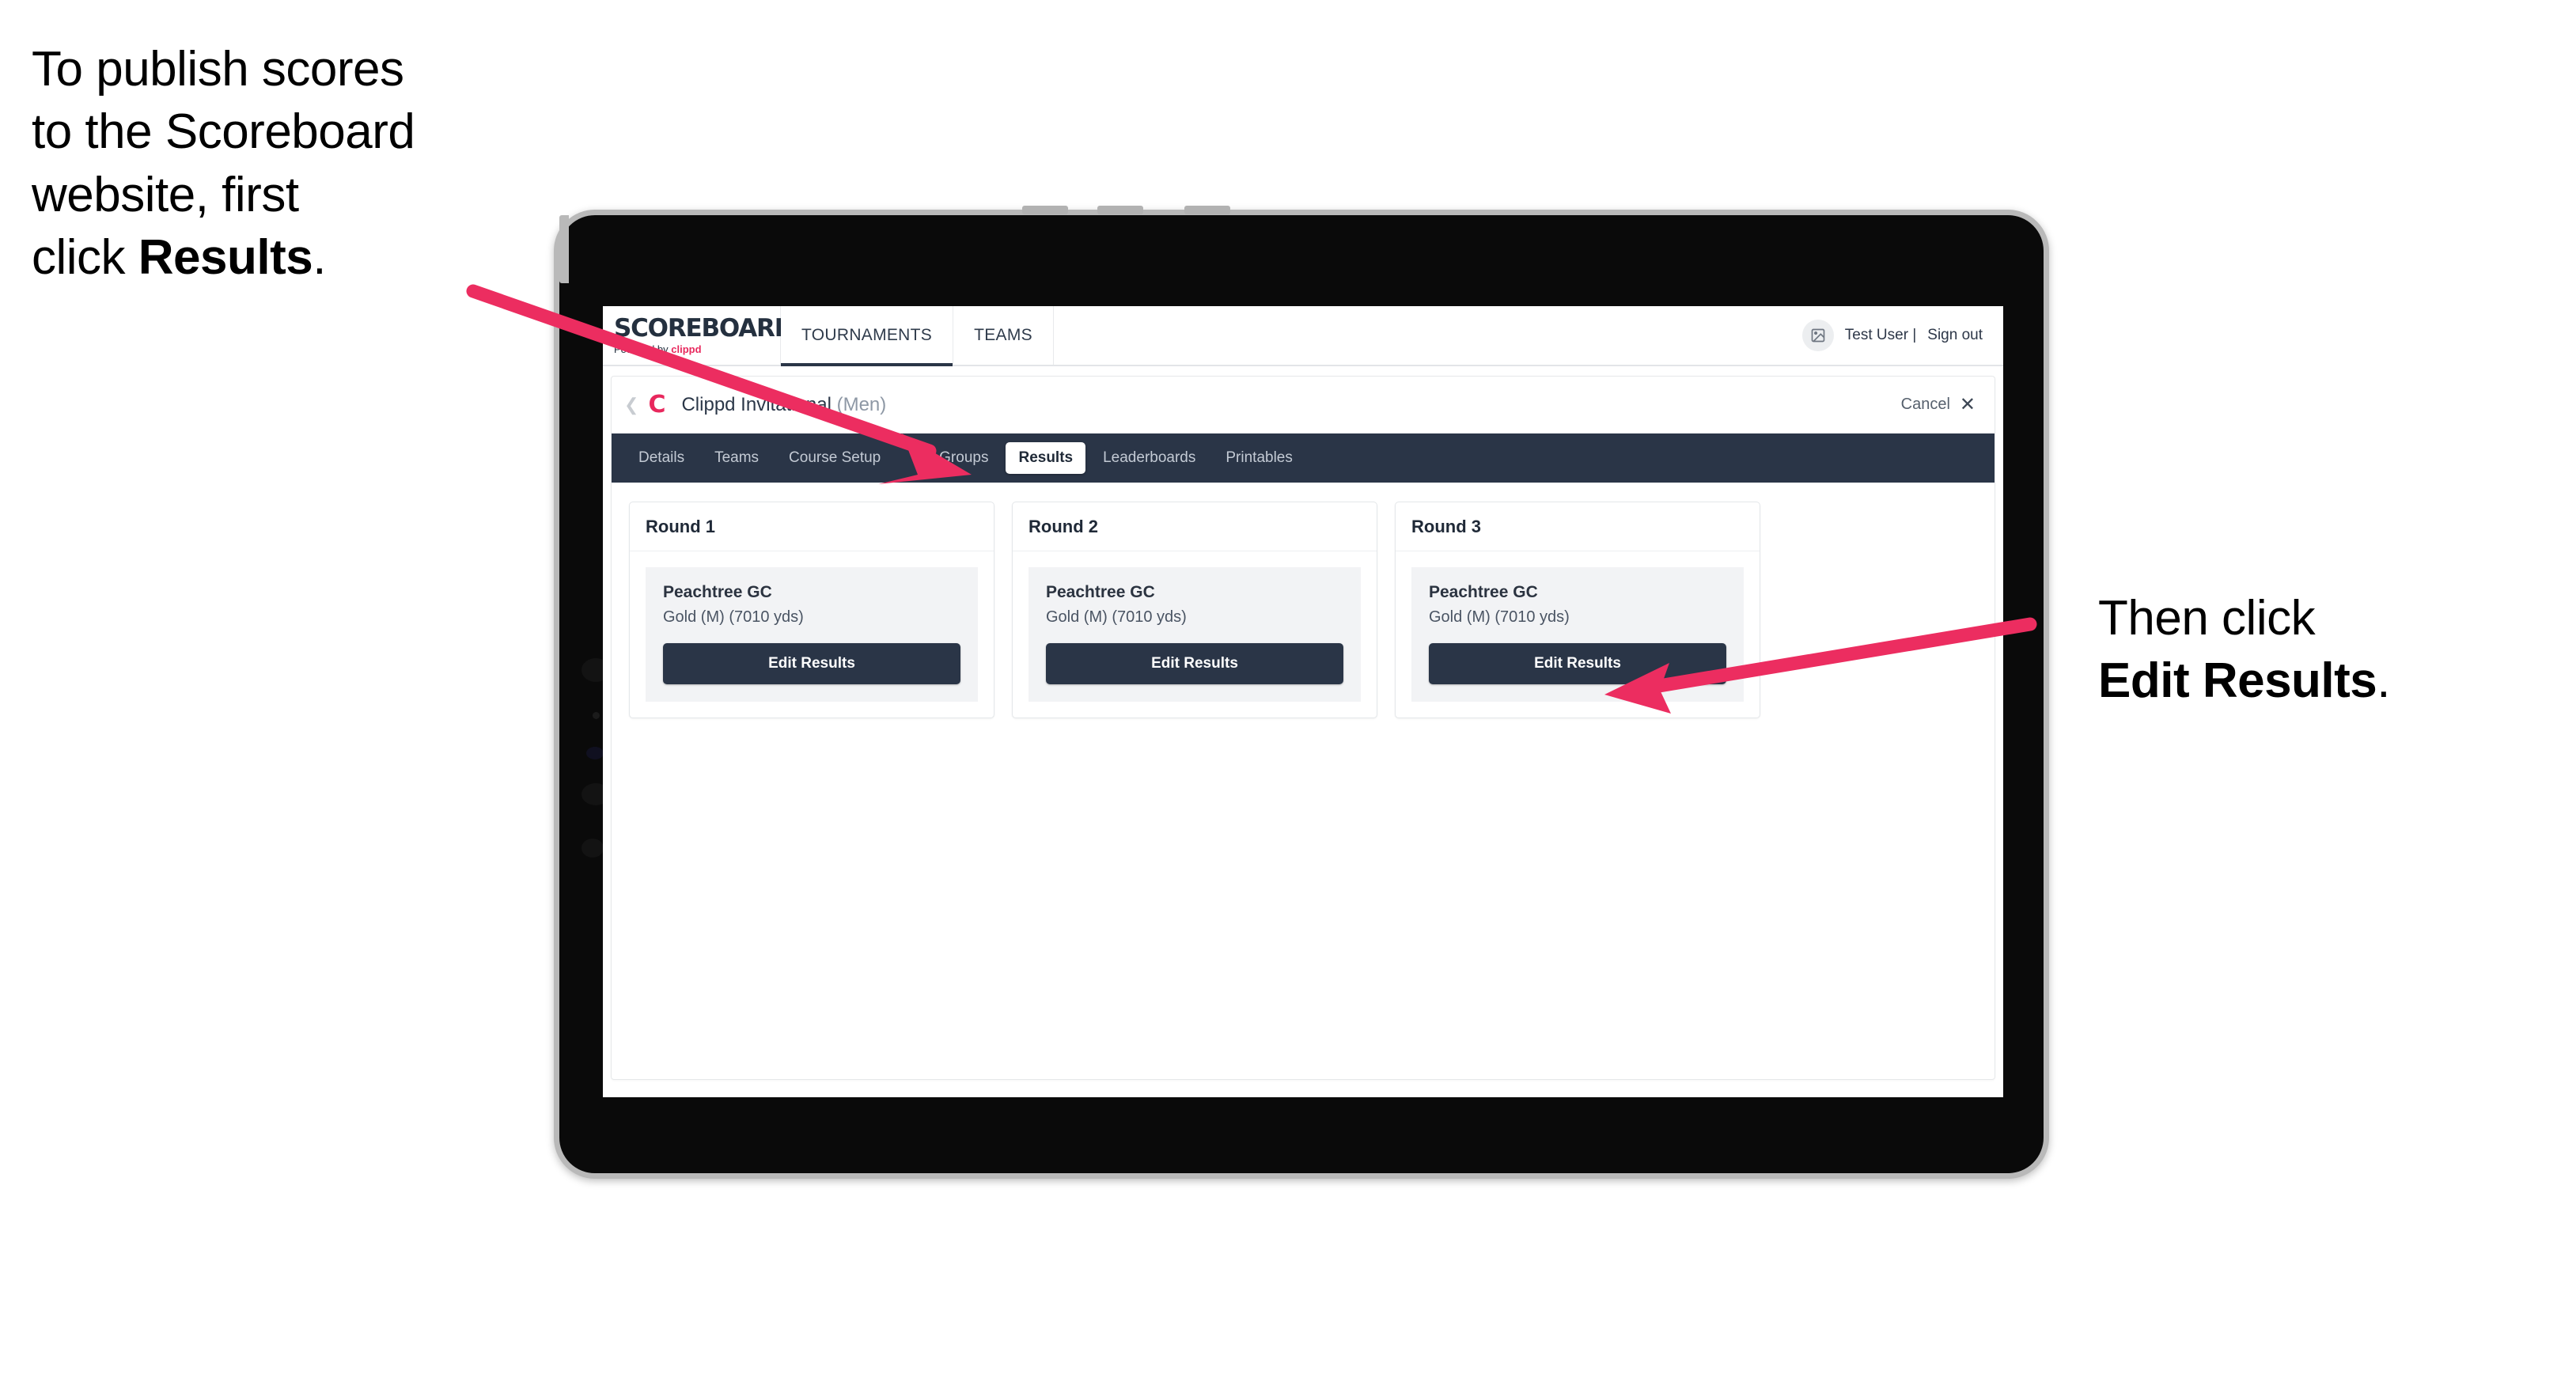  I want to click on tab-printables: Printables, so click(1259, 458).